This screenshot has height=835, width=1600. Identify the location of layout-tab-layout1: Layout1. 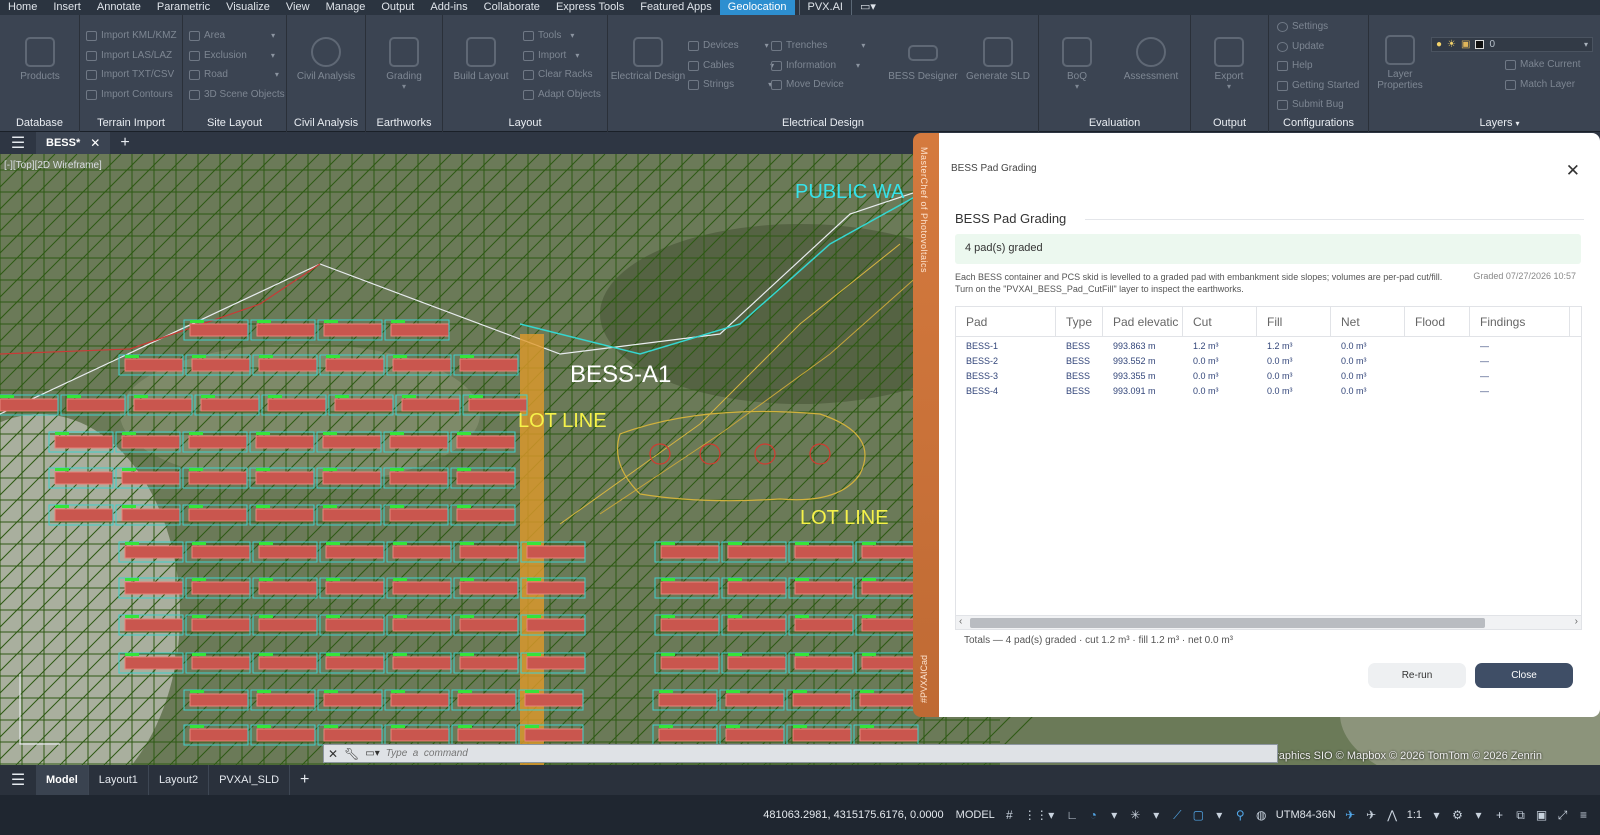
(119, 780).